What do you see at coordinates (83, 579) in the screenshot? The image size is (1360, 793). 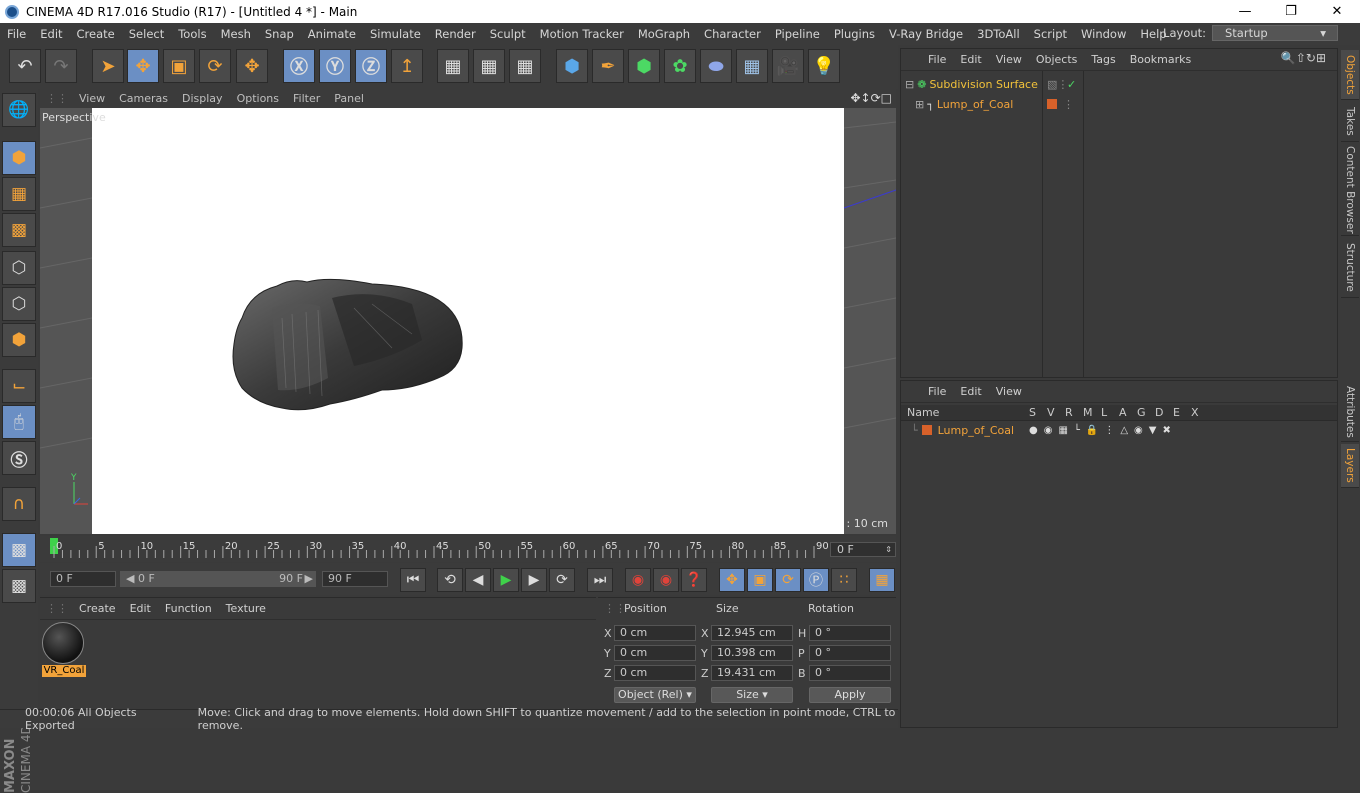 I see `start-frame-field: 0 F` at bounding box center [83, 579].